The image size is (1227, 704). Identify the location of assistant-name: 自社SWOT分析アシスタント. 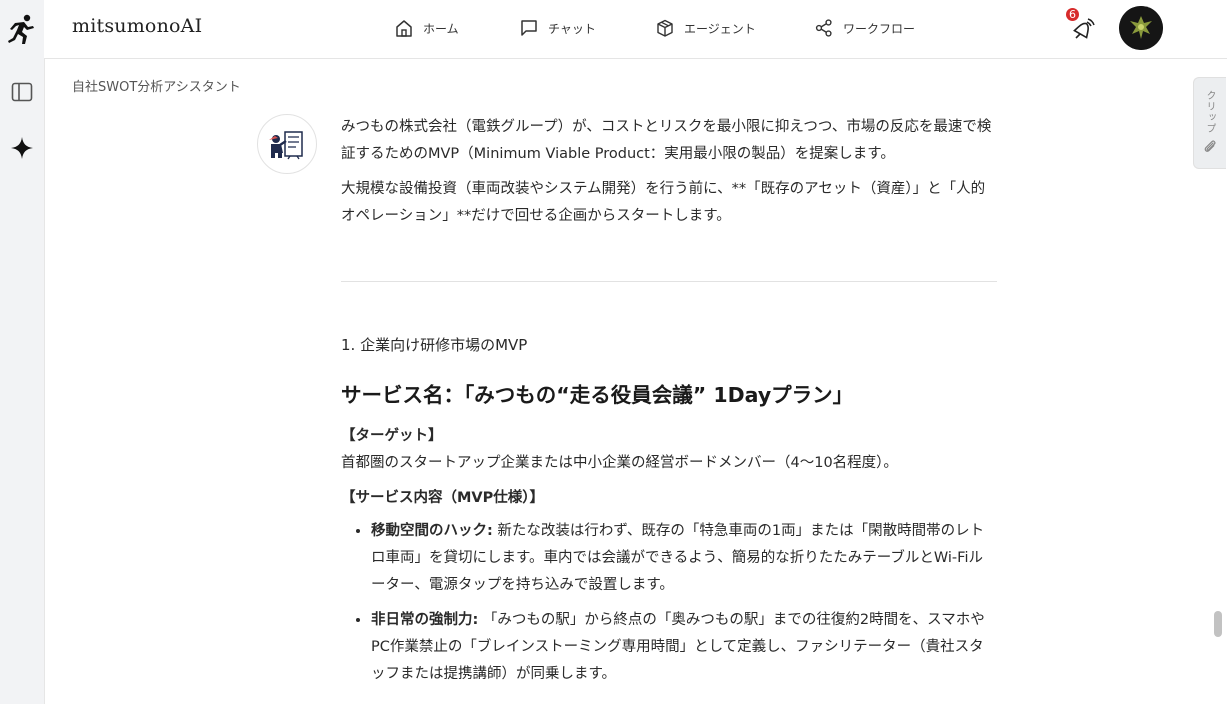
(156, 87).